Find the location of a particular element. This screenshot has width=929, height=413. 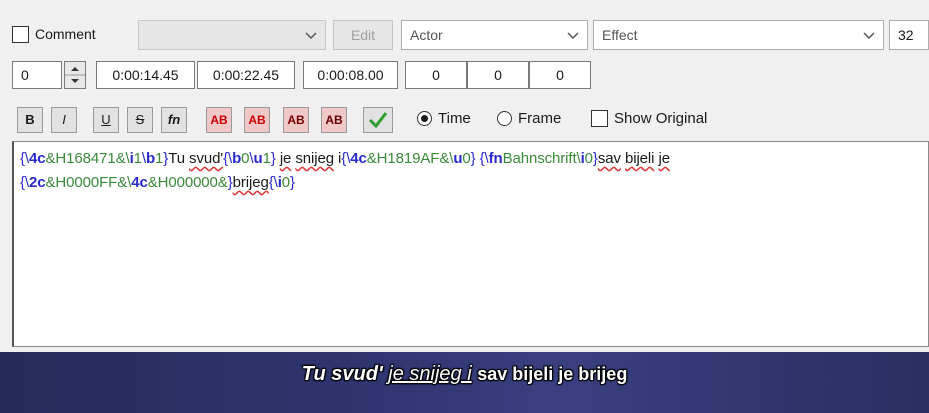

frame-radio is located at coordinates (504, 118).